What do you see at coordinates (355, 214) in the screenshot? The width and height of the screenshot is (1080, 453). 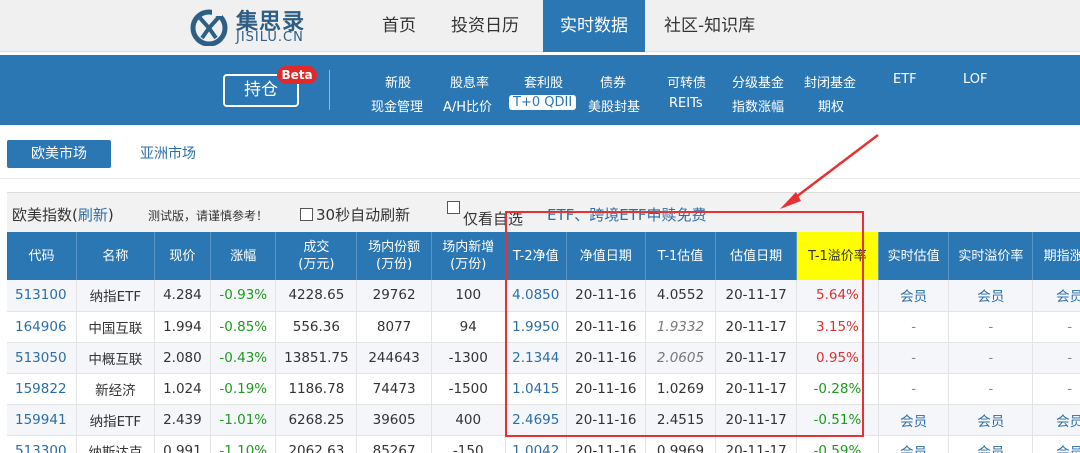 I see `auto-refresh-toggle: 30秒自动刷新` at bounding box center [355, 214].